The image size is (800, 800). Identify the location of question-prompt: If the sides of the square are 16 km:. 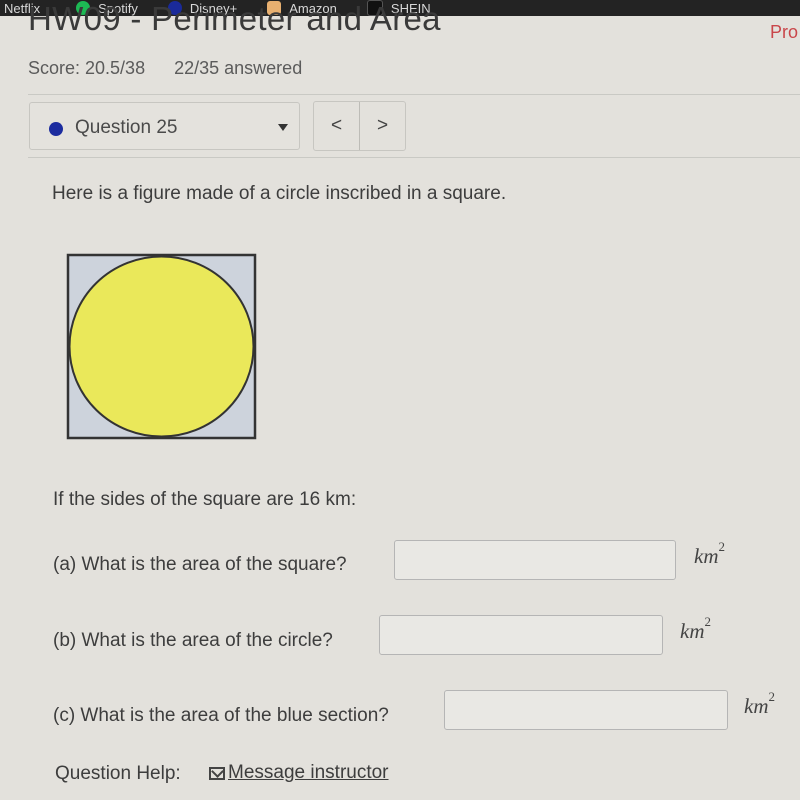
(205, 499).